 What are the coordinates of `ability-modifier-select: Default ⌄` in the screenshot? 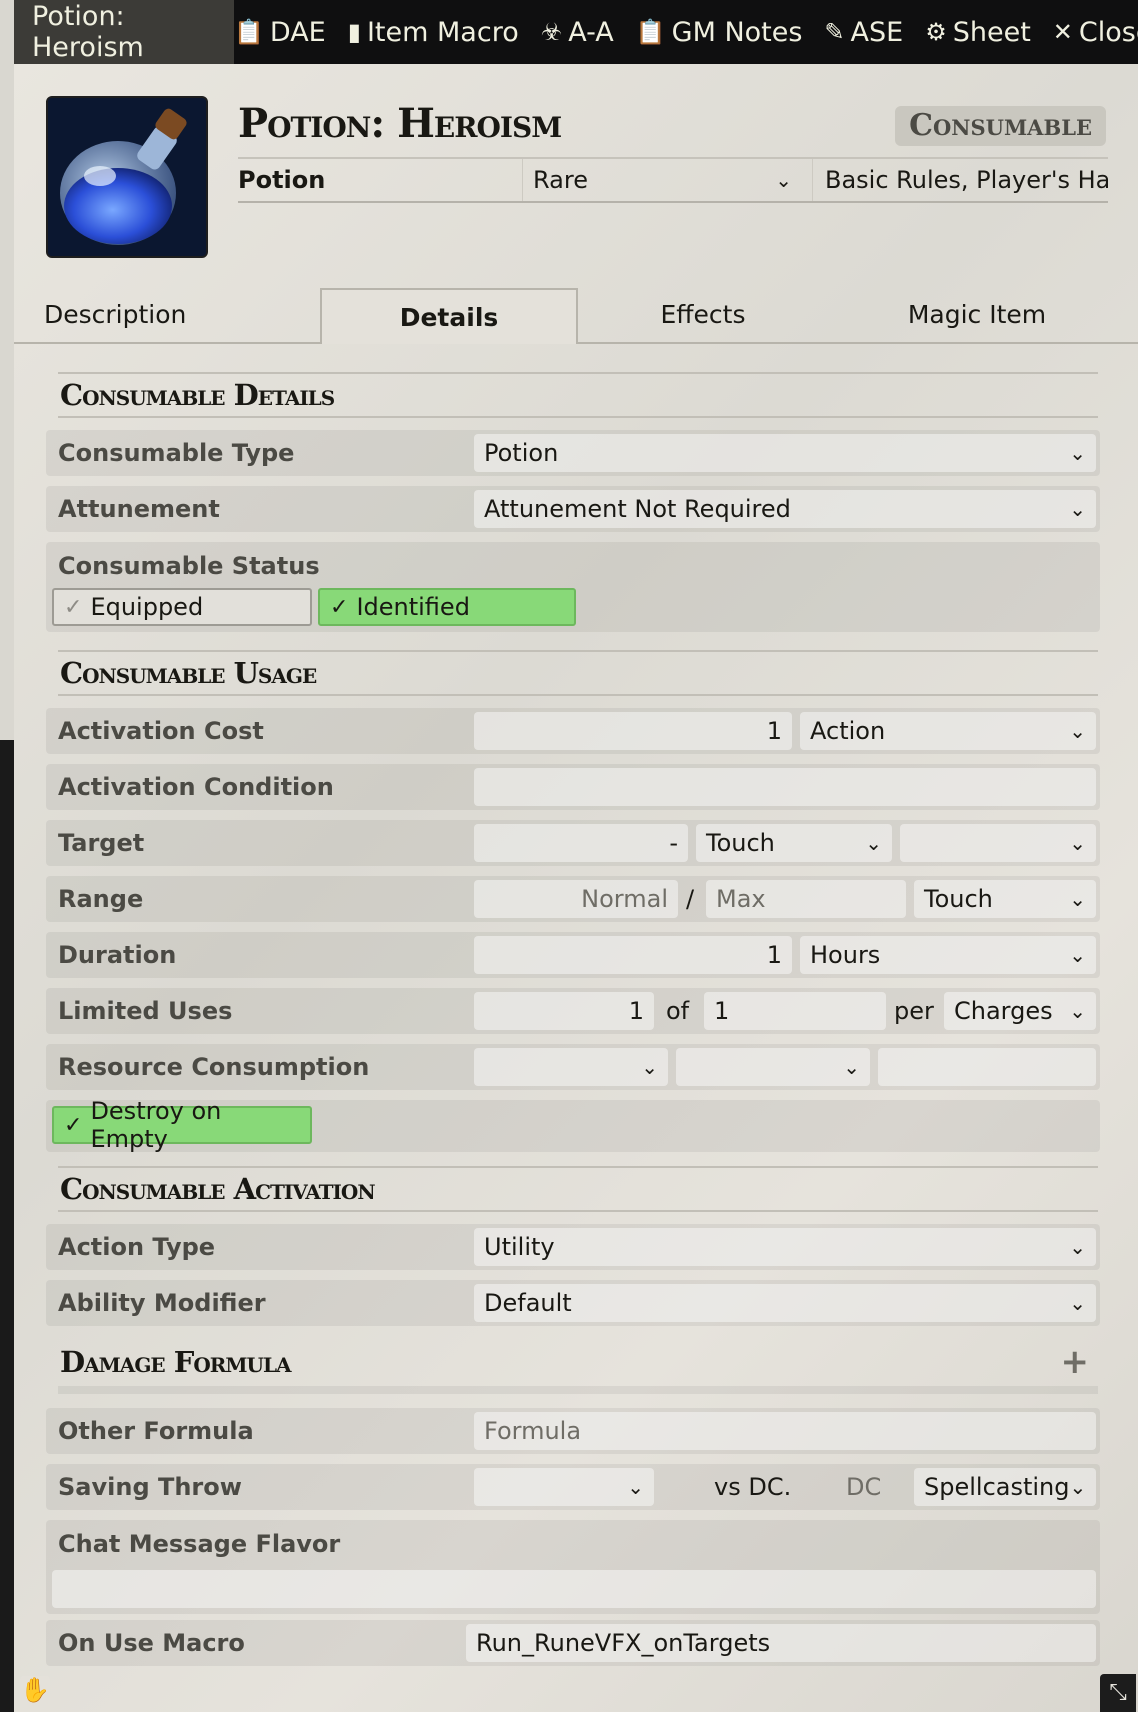 It's located at (785, 1303).